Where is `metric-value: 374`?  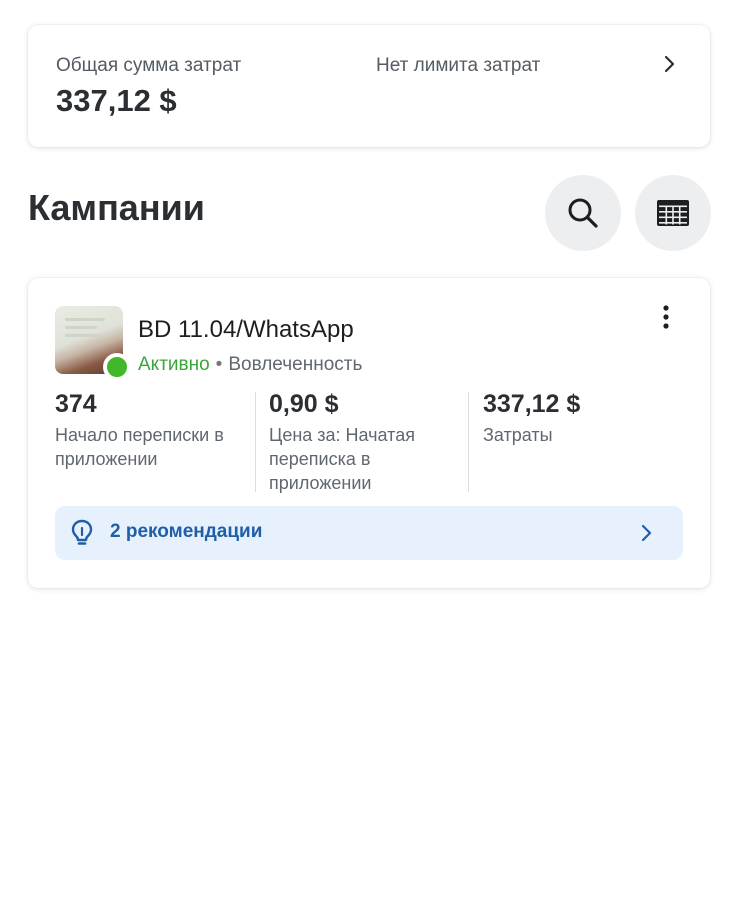
metric-value: 374 is located at coordinates (76, 404).